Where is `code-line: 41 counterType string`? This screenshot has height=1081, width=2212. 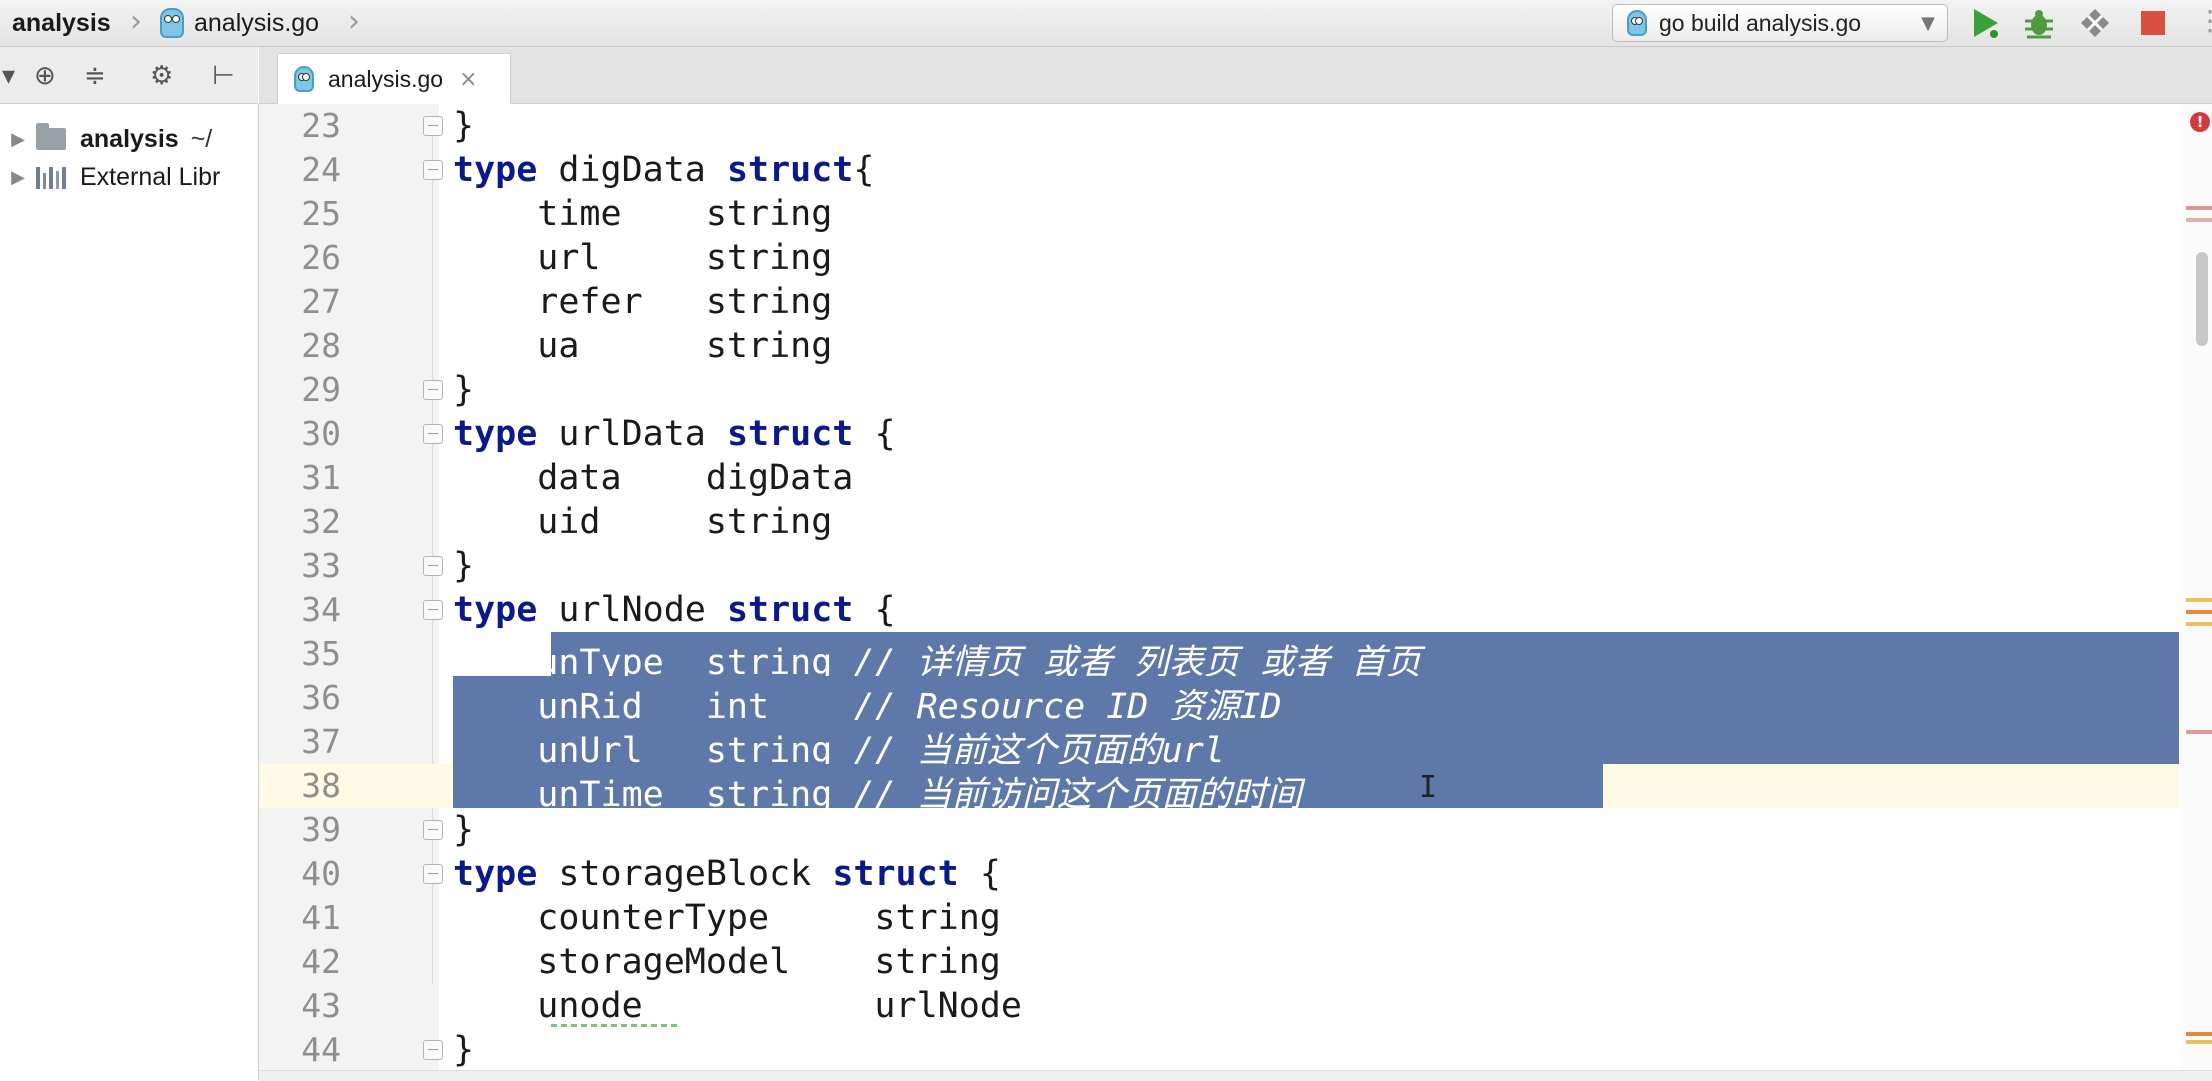 code-line: 41 counterType string is located at coordinates (1219, 918).